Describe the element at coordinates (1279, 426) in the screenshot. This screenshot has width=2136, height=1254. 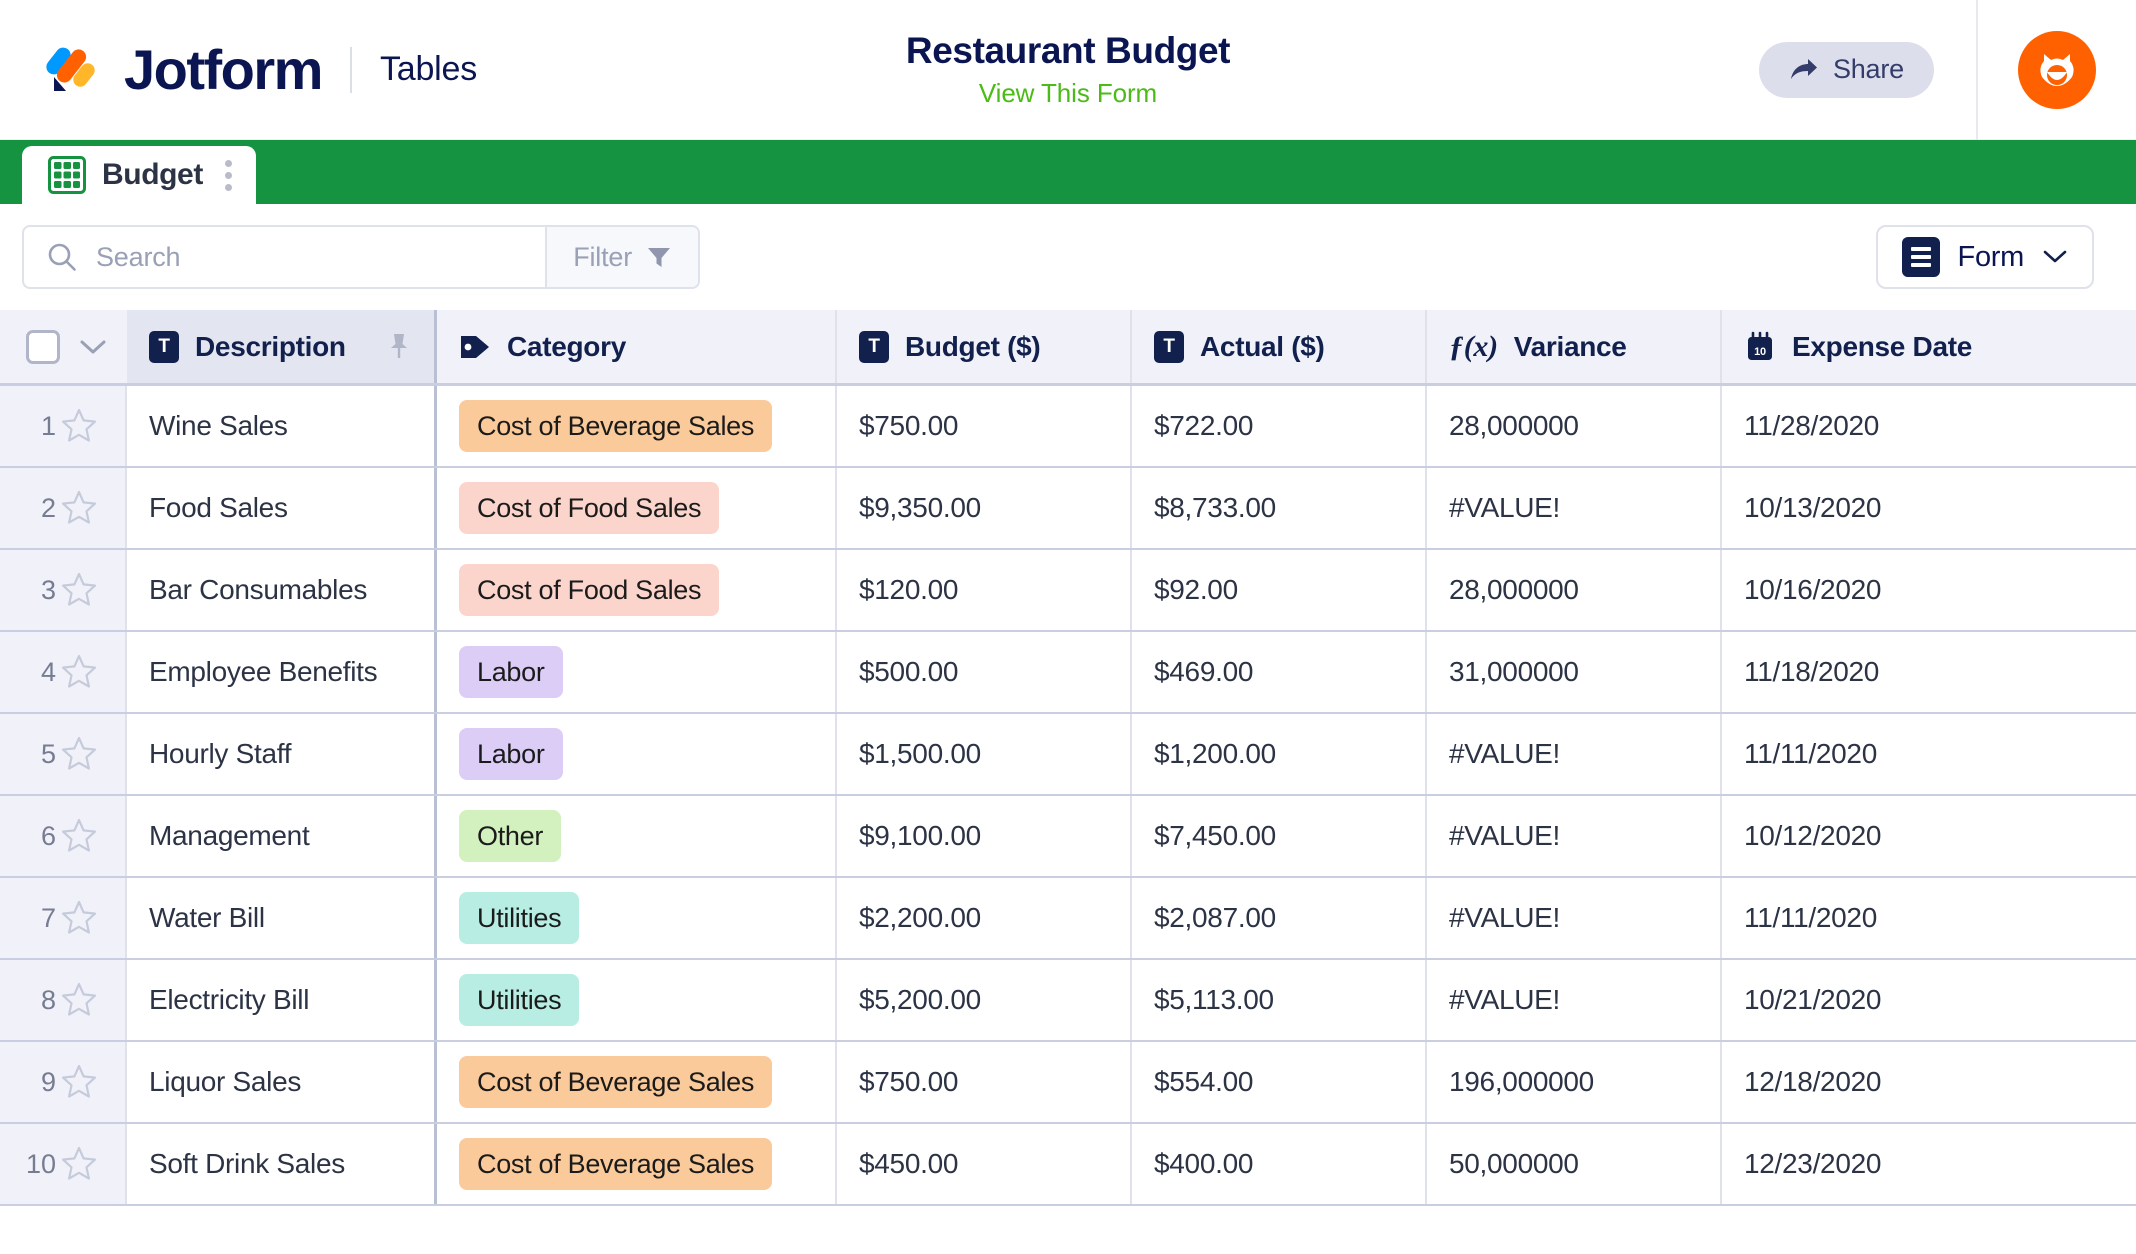
I see `cell-actual: $722.00` at that location.